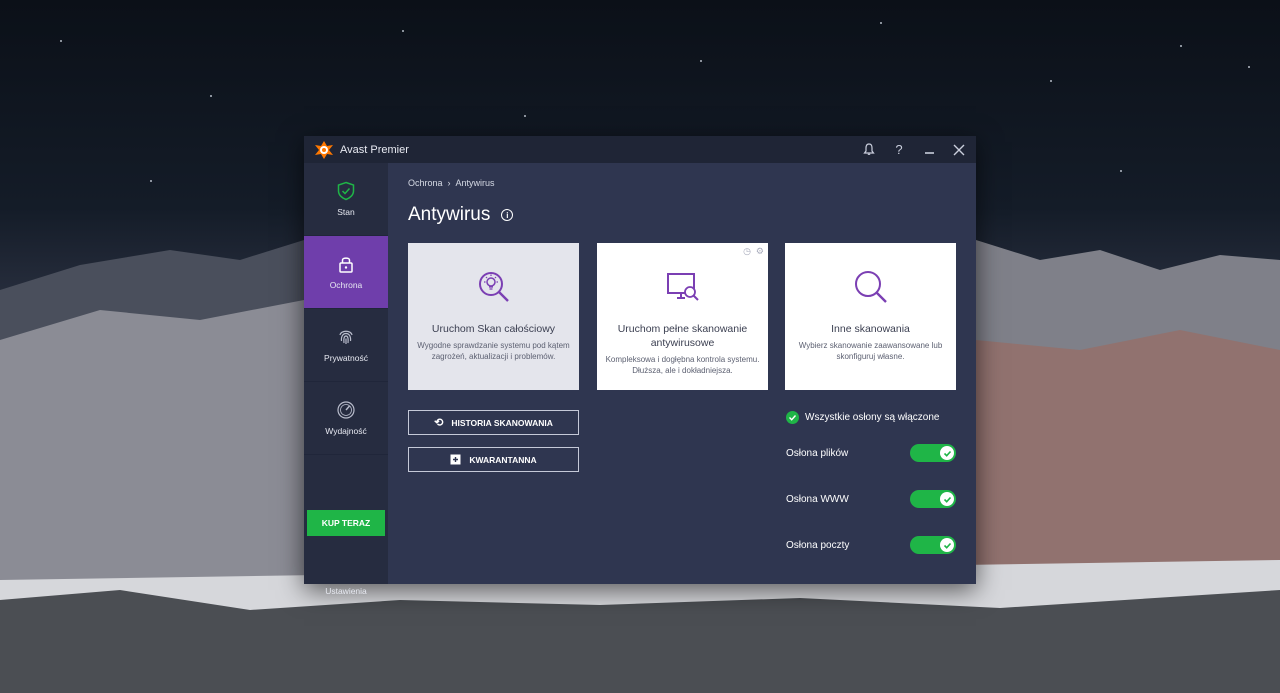  What do you see at coordinates (493, 287) in the screenshot?
I see `smart-scan-icon` at bounding box center [493, 287].